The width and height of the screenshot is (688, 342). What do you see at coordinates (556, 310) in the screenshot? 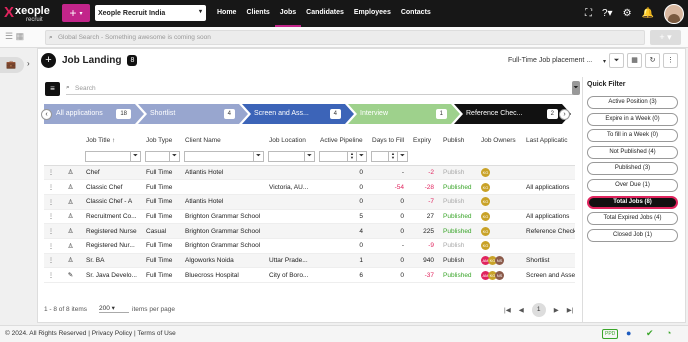
I see `next-page-icon: ▶` at bounding box center [556, 310].